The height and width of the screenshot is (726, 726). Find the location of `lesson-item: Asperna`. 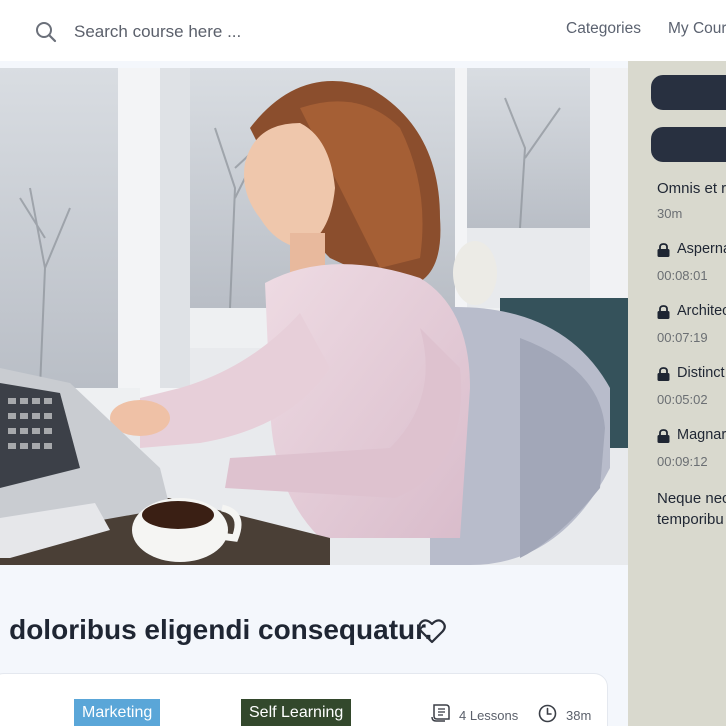

lesson-item: Asperna is located at coordinates (701, 249).